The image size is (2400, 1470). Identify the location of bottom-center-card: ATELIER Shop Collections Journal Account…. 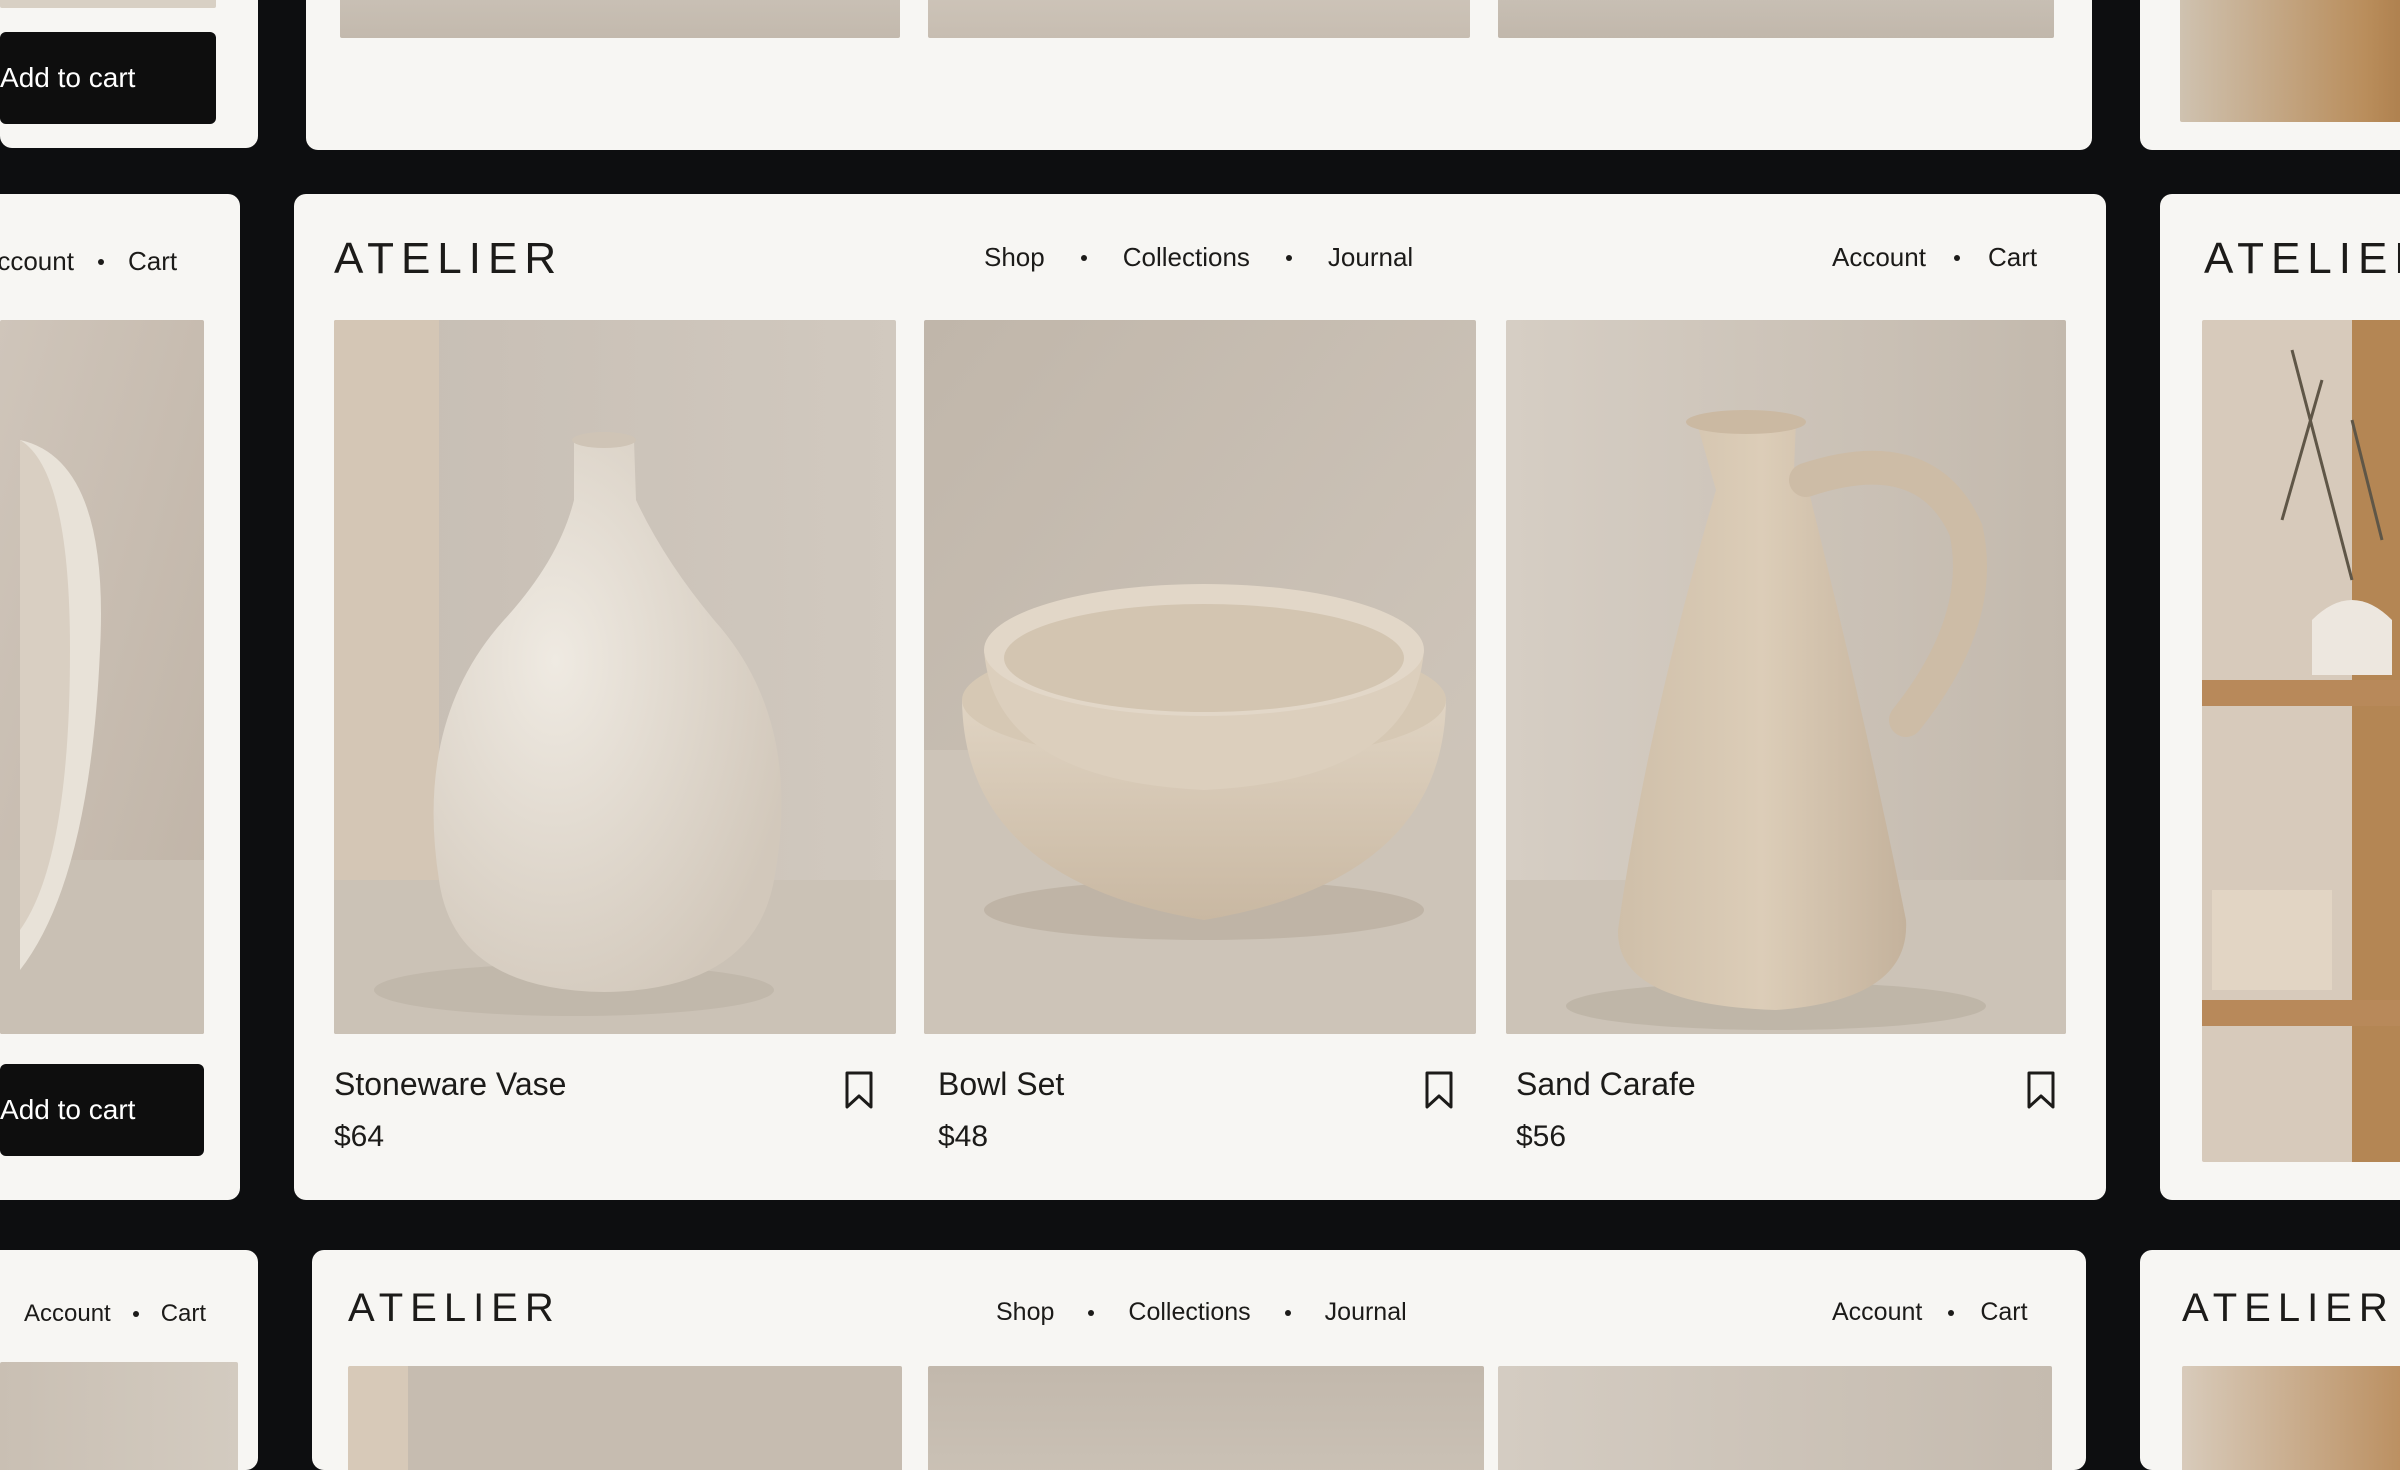
(1199, 1360).